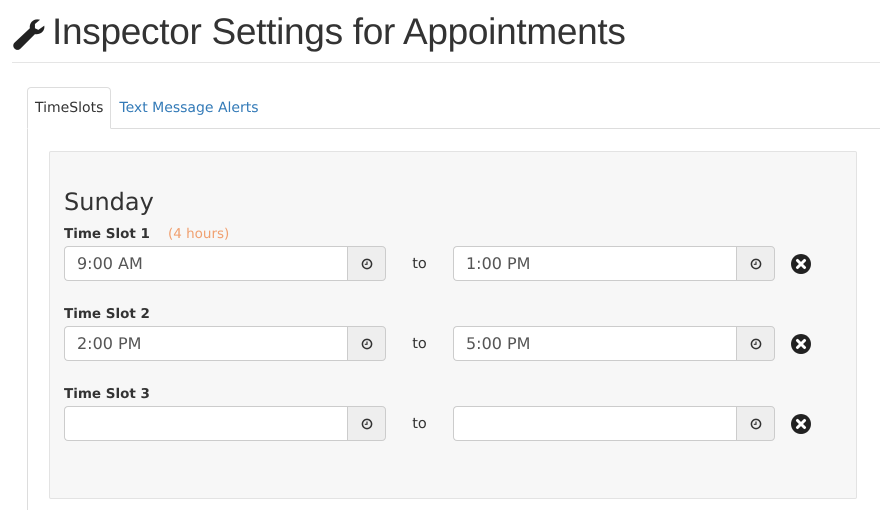 This screenshot has width=880, height=510. What do you see at coordinates (594, 263) in the screenshot?
I see `end-time-field: 1:00 PM` at bounding box center [594, 263].